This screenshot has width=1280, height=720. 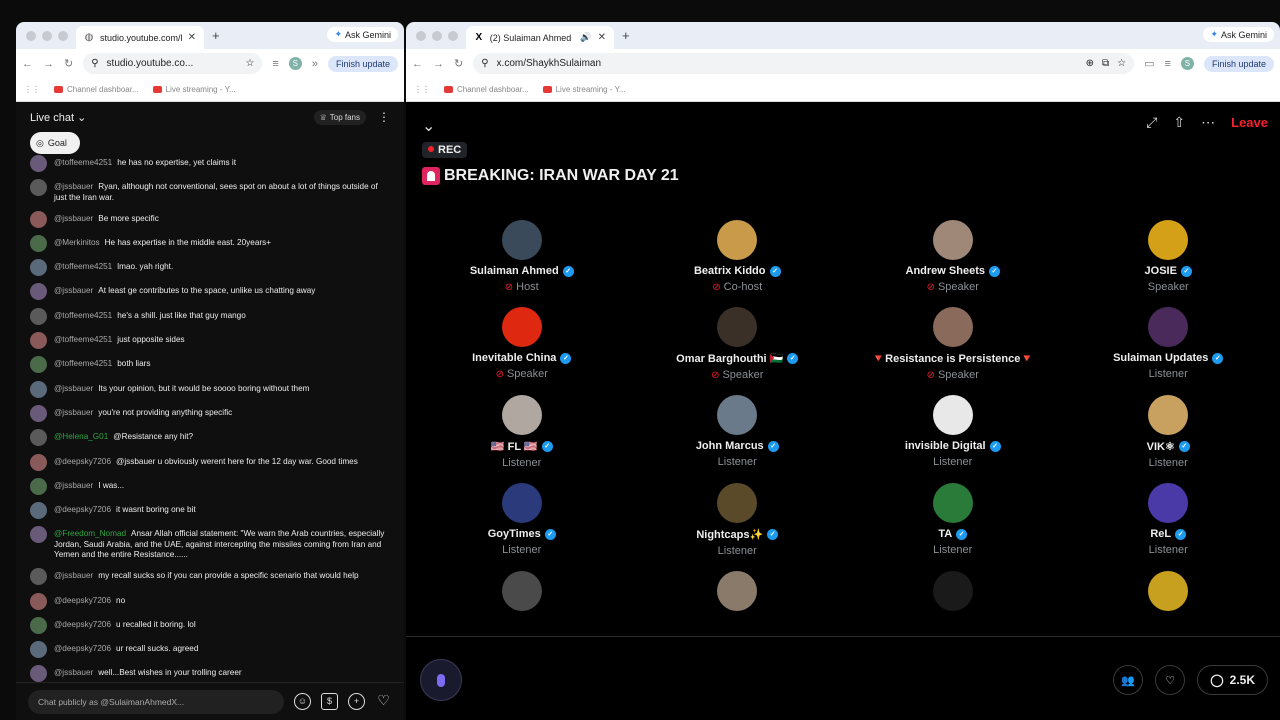 What do you see at coordinates (1105, 63) in the screenshot?
I see `install-icon: ⧉` at bounding box center [1105, 63].